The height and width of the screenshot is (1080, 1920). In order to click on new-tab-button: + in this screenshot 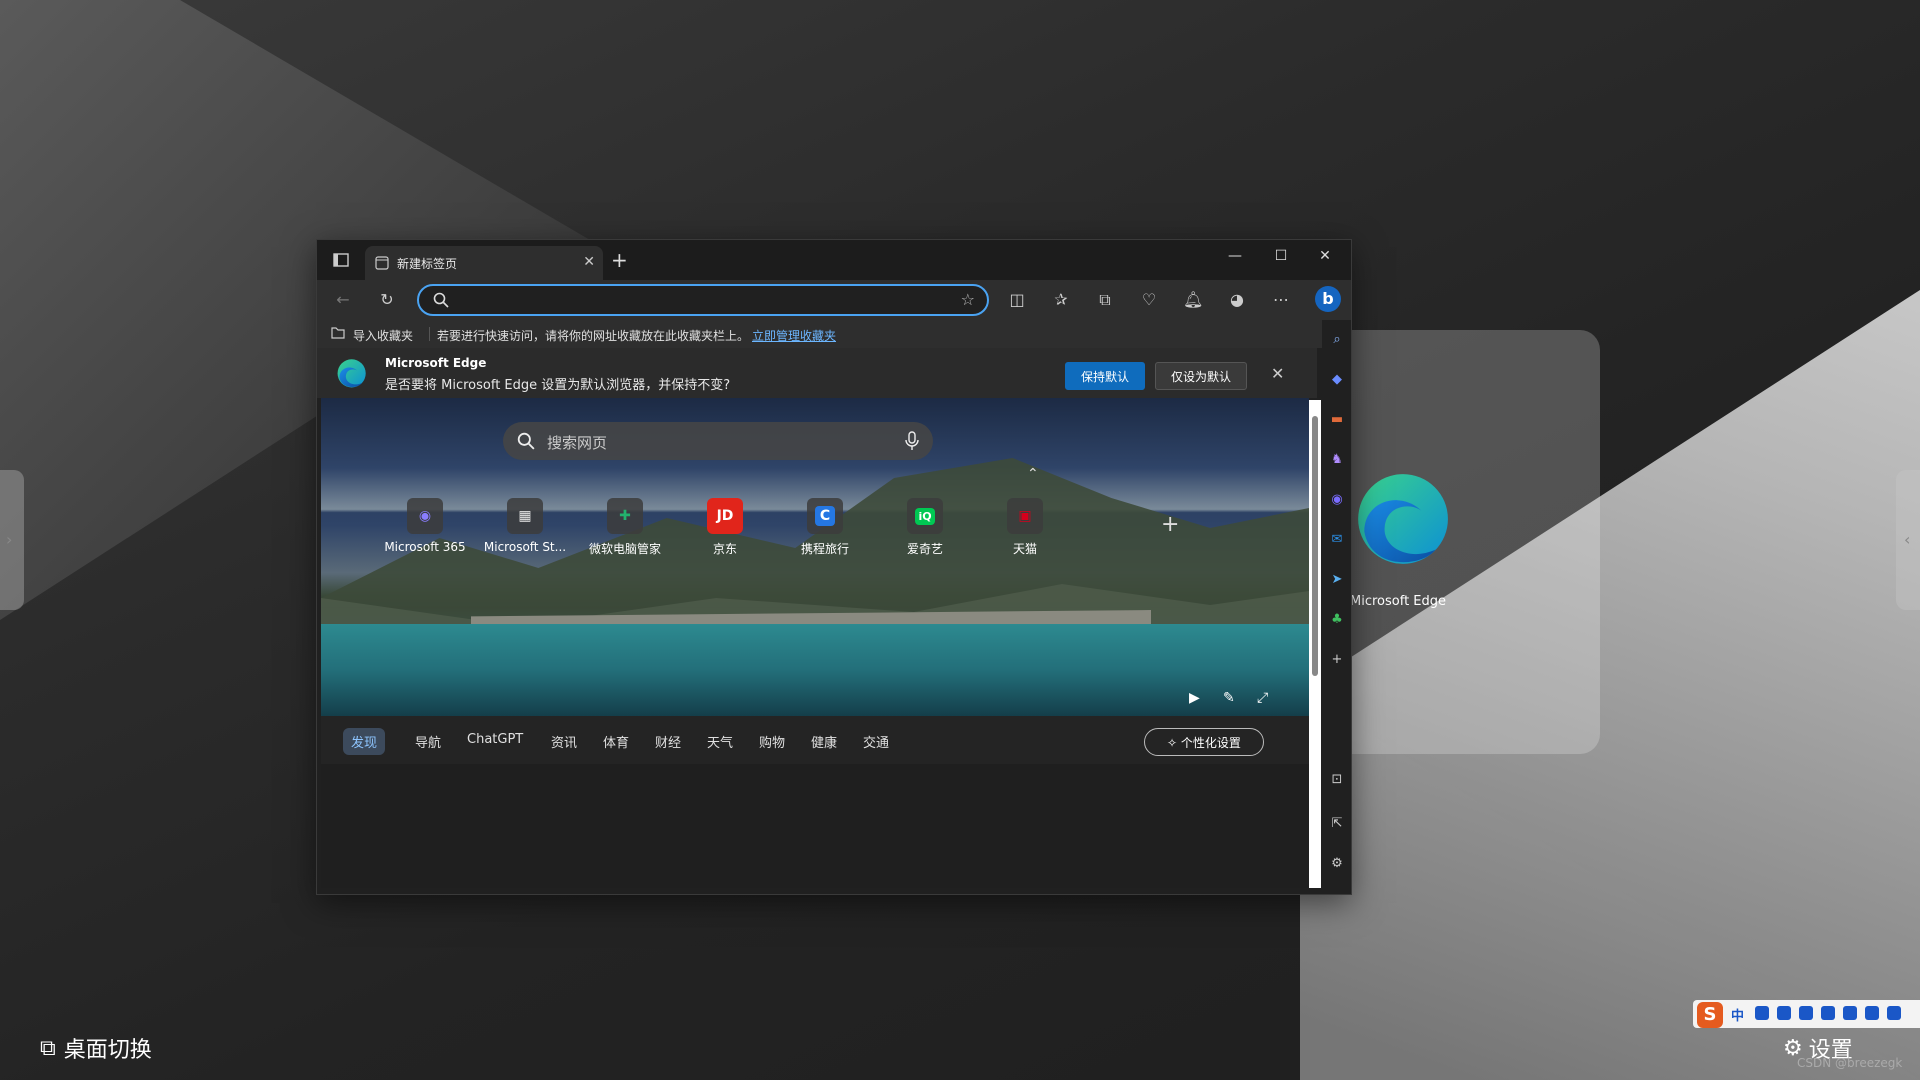, I will do `click(619, 260)`.